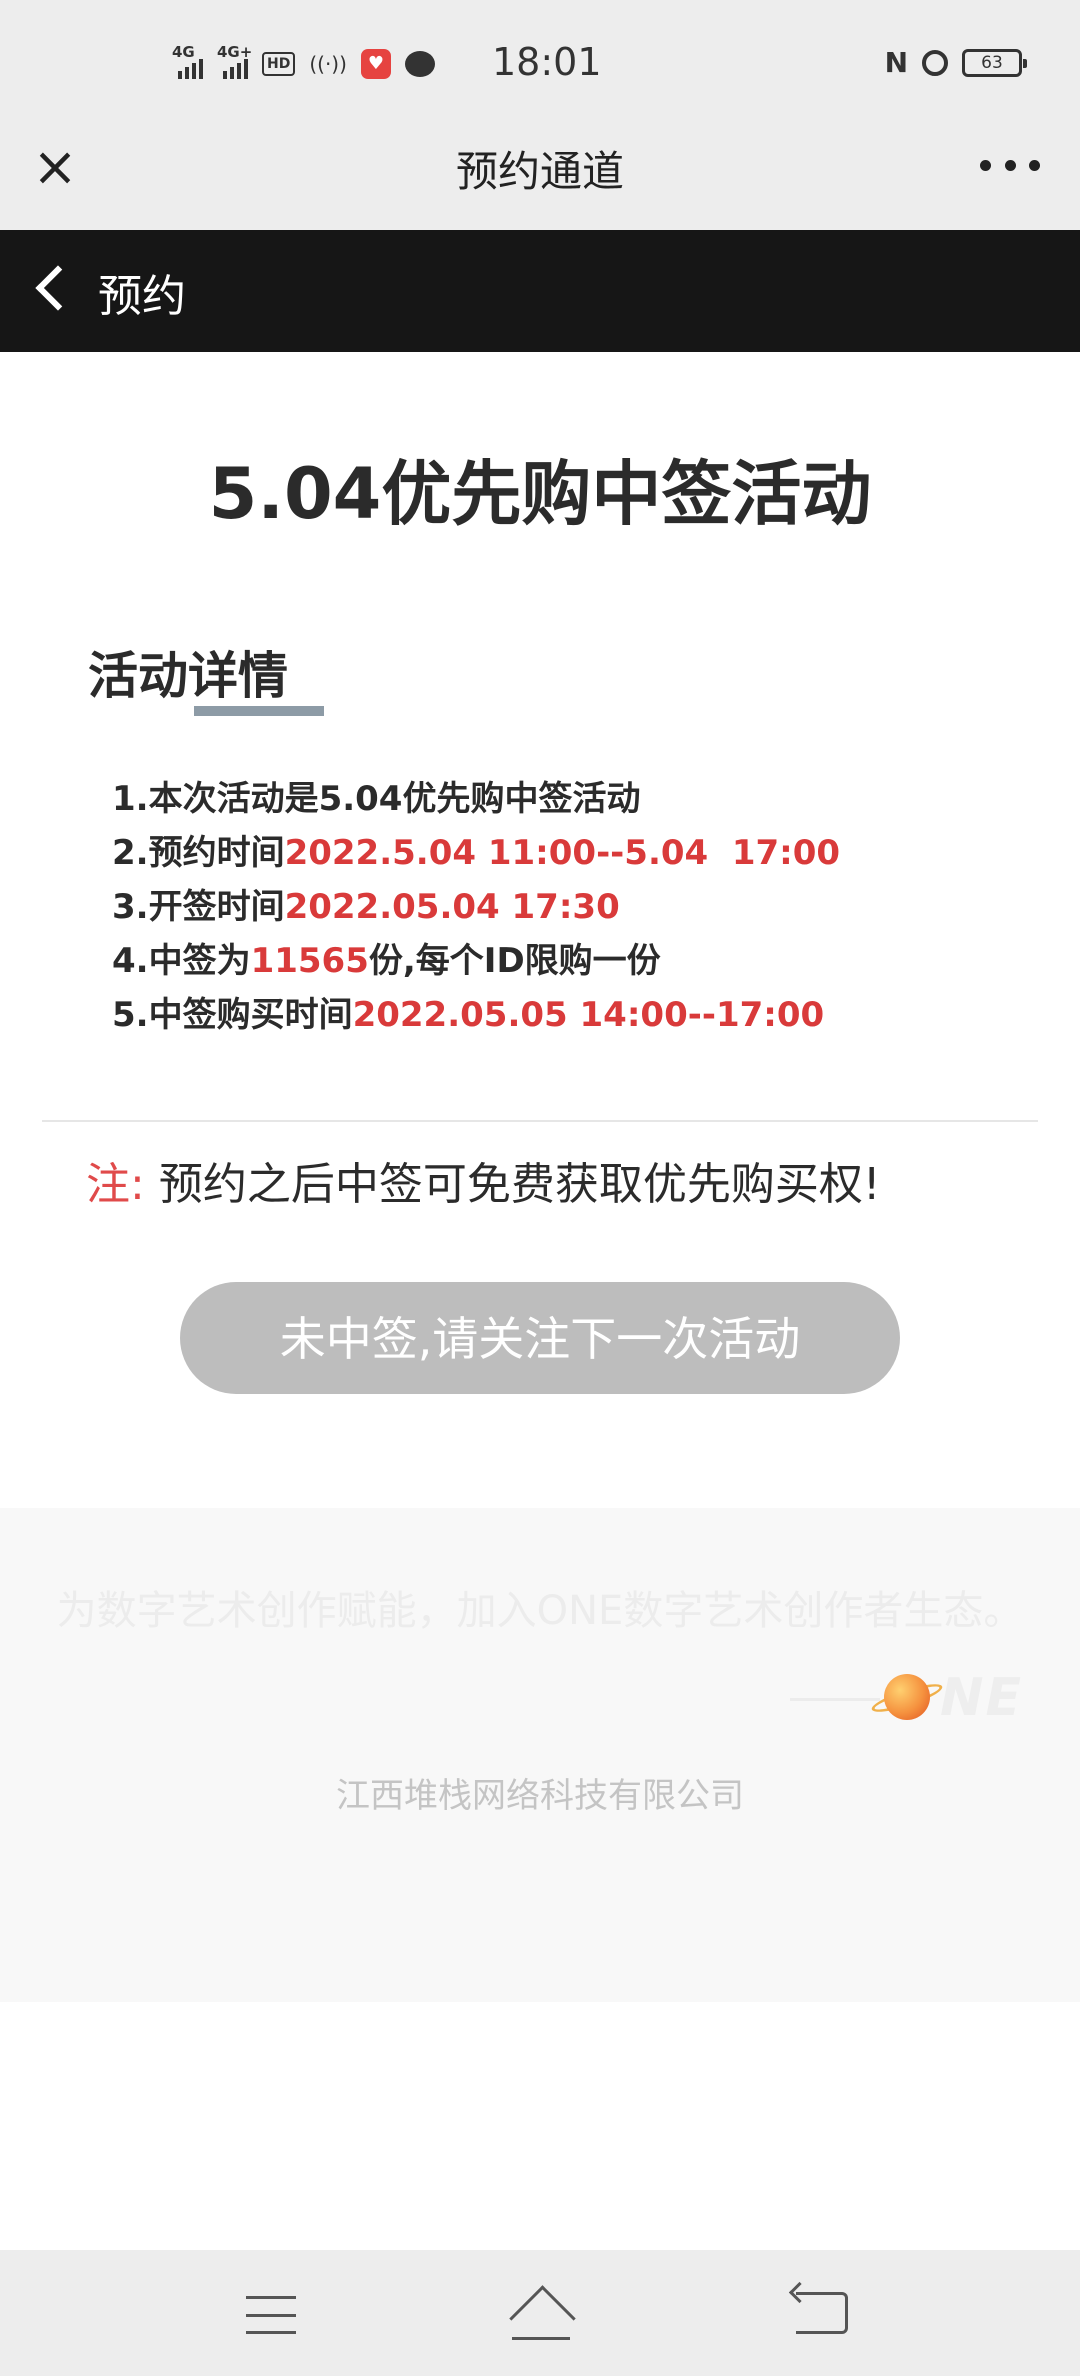 This screenshot has height=2376, width=1080. I want to click on signal-icon-1: 4G, so click(187, 61).